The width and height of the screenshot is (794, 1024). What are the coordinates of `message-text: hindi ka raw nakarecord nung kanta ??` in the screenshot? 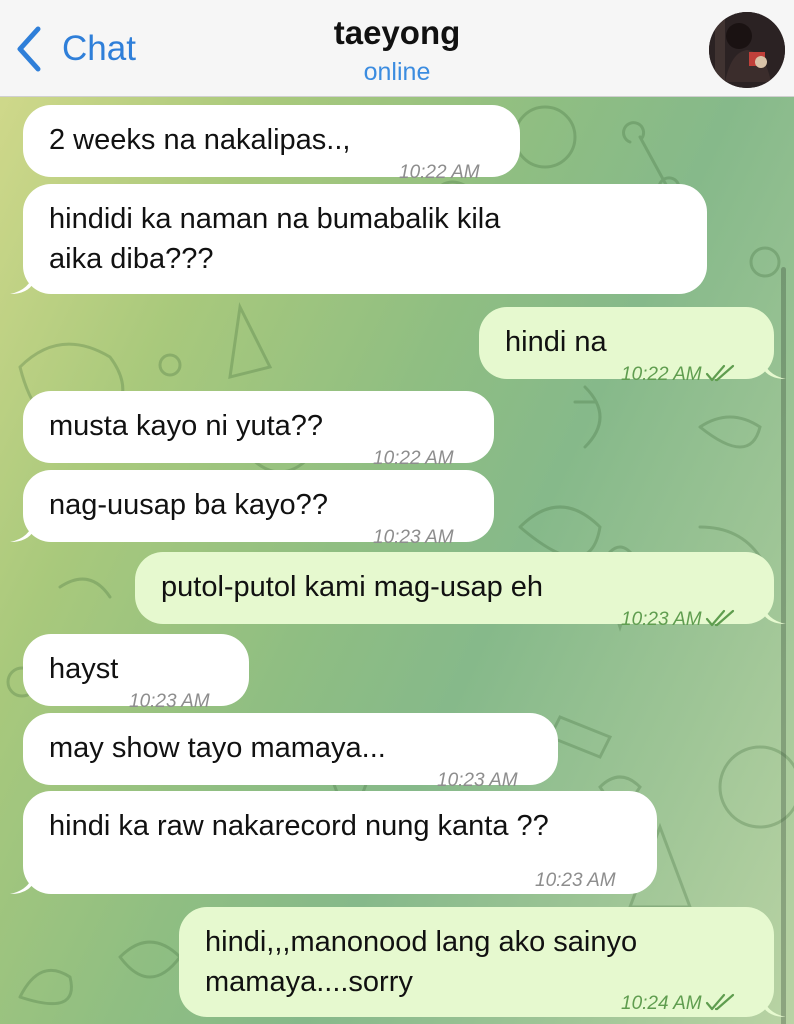 It's located at (299, 826).